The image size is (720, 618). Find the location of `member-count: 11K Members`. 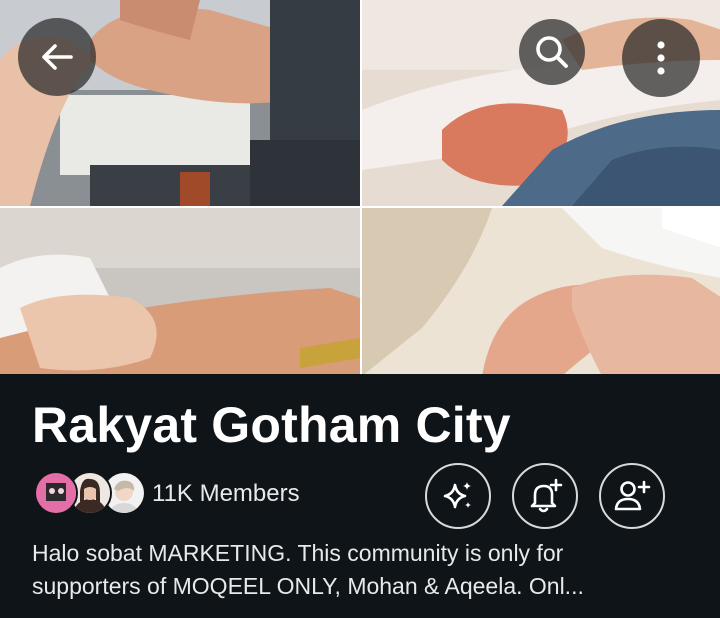

member-count: 11K Members is located at coordinates (226, 494).